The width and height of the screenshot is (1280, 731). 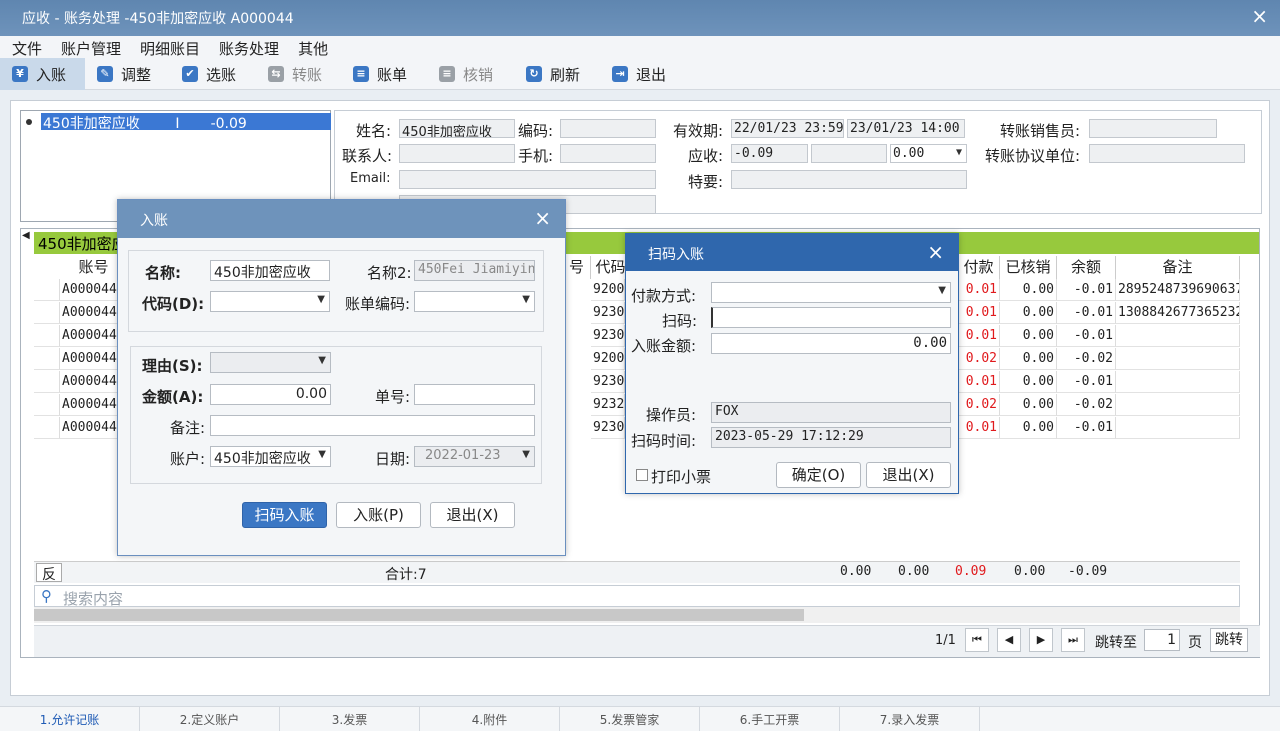 What do you see at coordinates (908, 475) in the screenshot?
I see `sd-exit-button: 退出(X)` at bounding box center [908, 475].